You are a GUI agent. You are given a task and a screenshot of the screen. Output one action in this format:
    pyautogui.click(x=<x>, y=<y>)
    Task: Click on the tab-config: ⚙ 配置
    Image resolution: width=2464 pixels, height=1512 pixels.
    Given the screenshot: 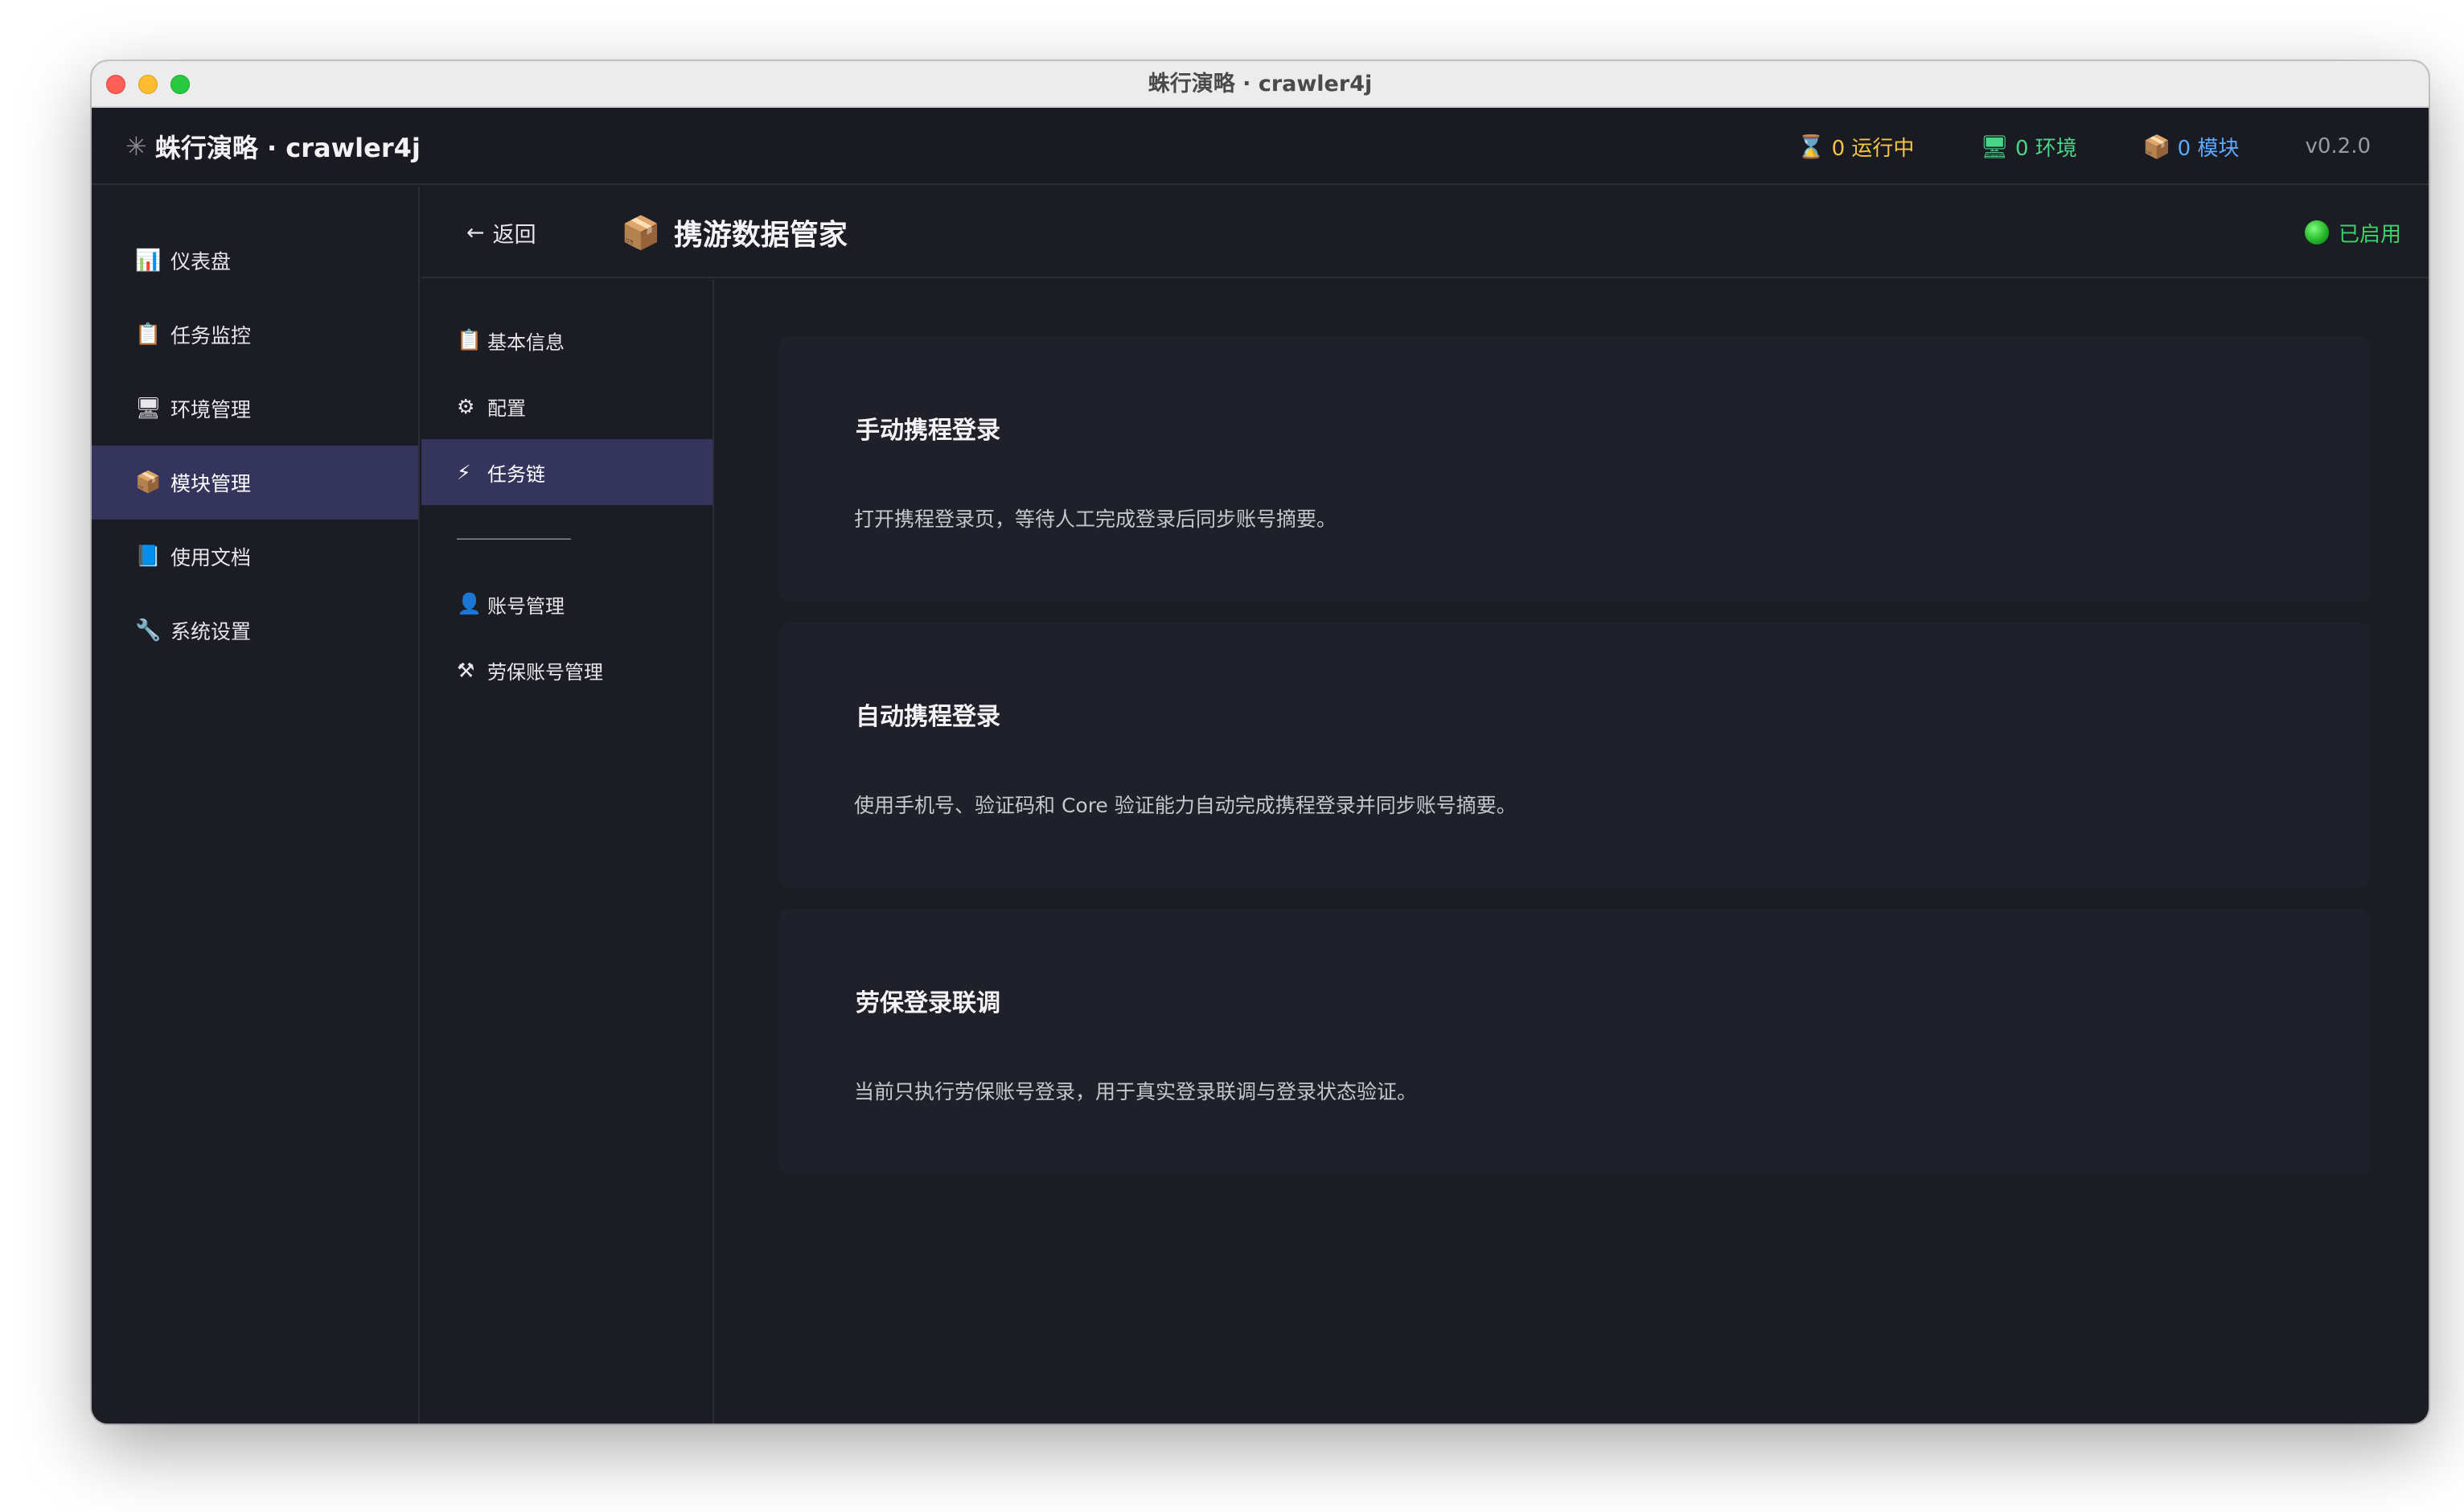 What is the action you would take?
    pyautogui.click(x=567, y=406)
    